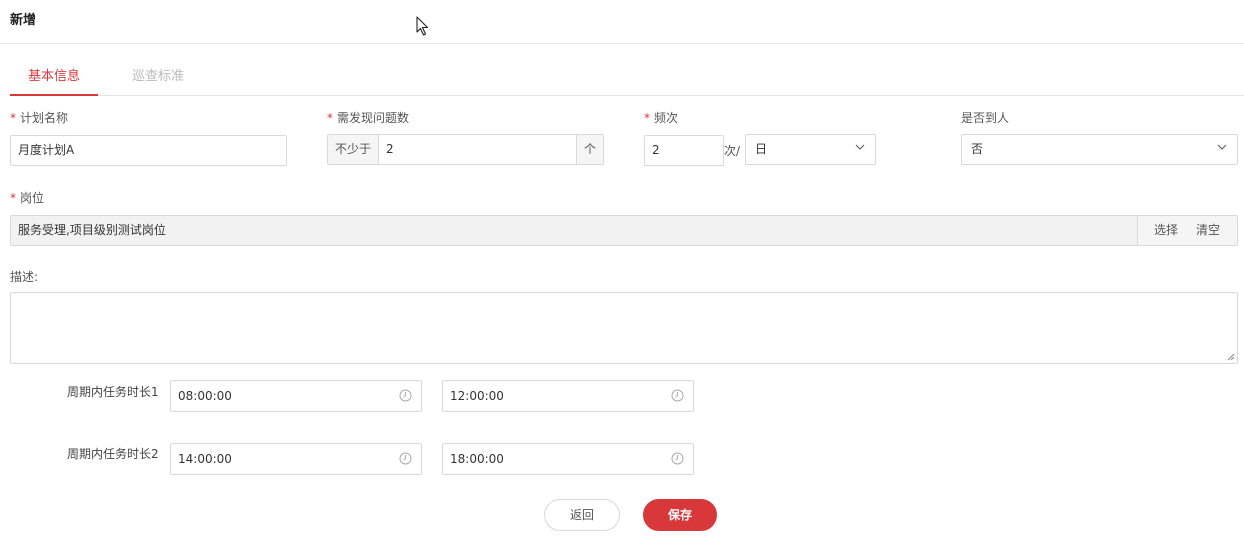 This screenshot has width=1244, height=553. I want to click on duration-2-start-value: 14:00:00, so click(205, 459).